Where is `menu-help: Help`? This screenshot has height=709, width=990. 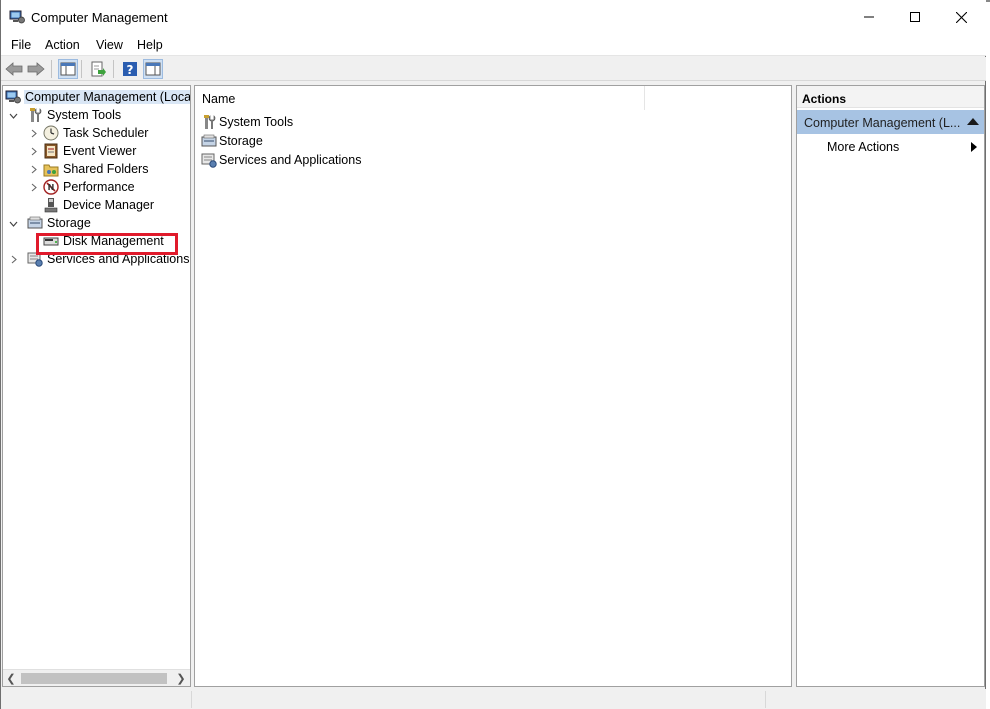 menu-help: Help is located at coordinates (150, 45).